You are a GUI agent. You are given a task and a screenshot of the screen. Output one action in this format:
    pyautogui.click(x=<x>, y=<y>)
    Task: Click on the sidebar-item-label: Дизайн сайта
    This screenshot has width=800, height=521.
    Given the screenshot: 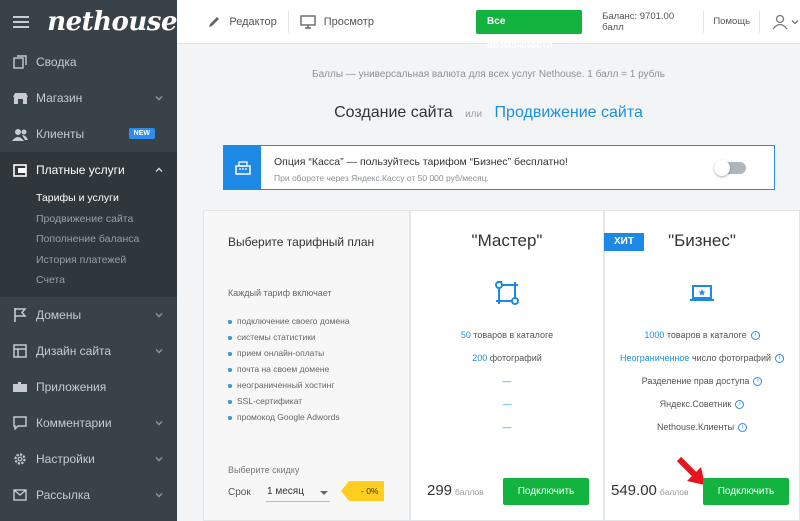 What is the action you would take?
    pyautogui.click(x=74, y=350)
    